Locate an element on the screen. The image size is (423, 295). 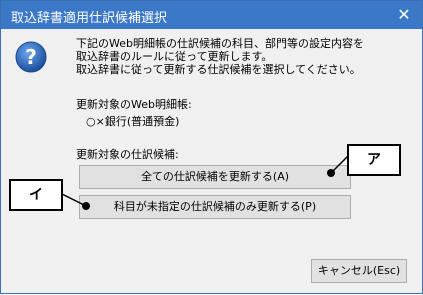
callout-i: イ is located at coordinates (36, 195).